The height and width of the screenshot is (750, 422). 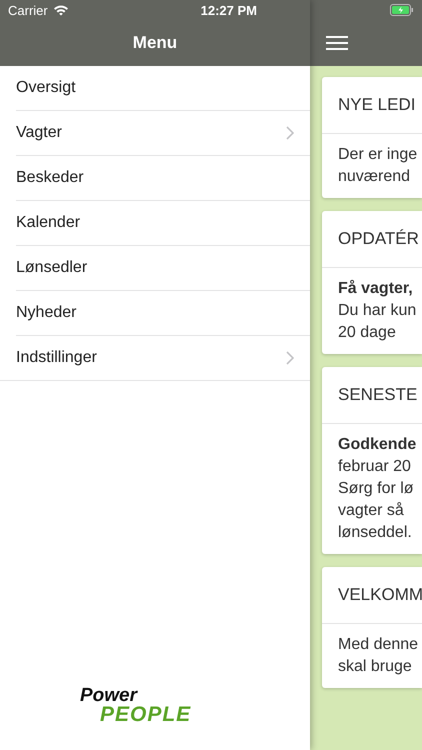 What do you see at coordinates (367, 333) in the screenshot?
I see `card-text: 20 dage` at bounding box center [367, 333].